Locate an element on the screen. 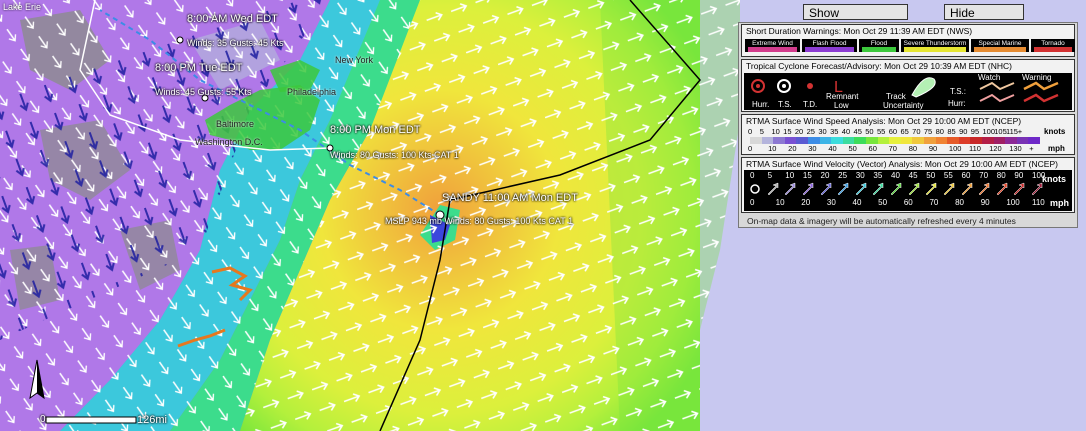 This screenshot has width=1086, height=431. speed-mph-unit: mph is located at coordinates (1056, 148).